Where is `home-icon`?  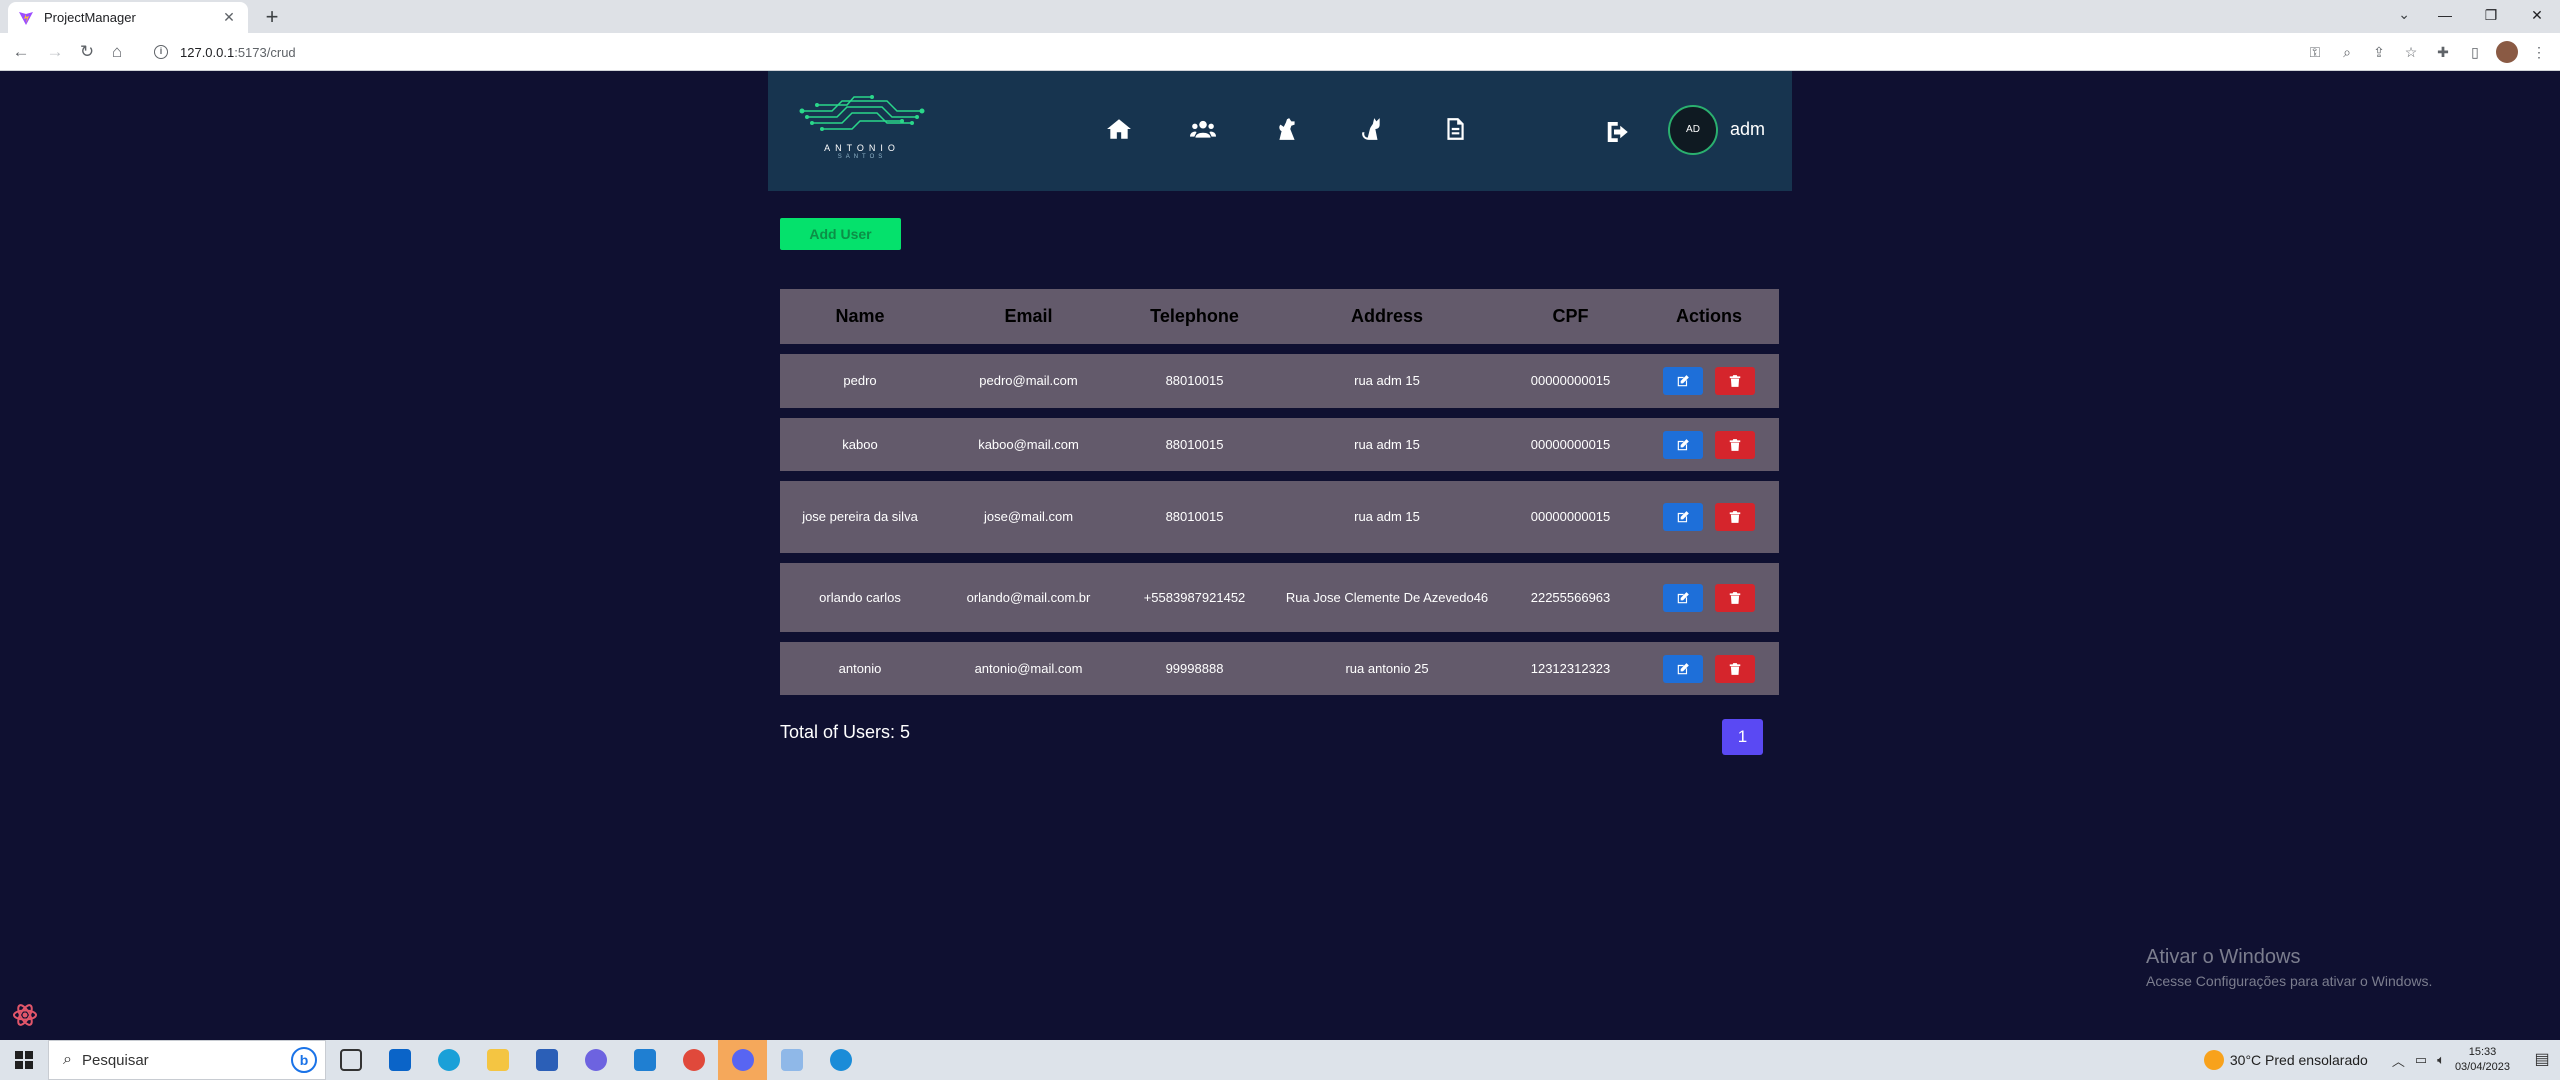
home-icon is located at coordinates (1119, 129).